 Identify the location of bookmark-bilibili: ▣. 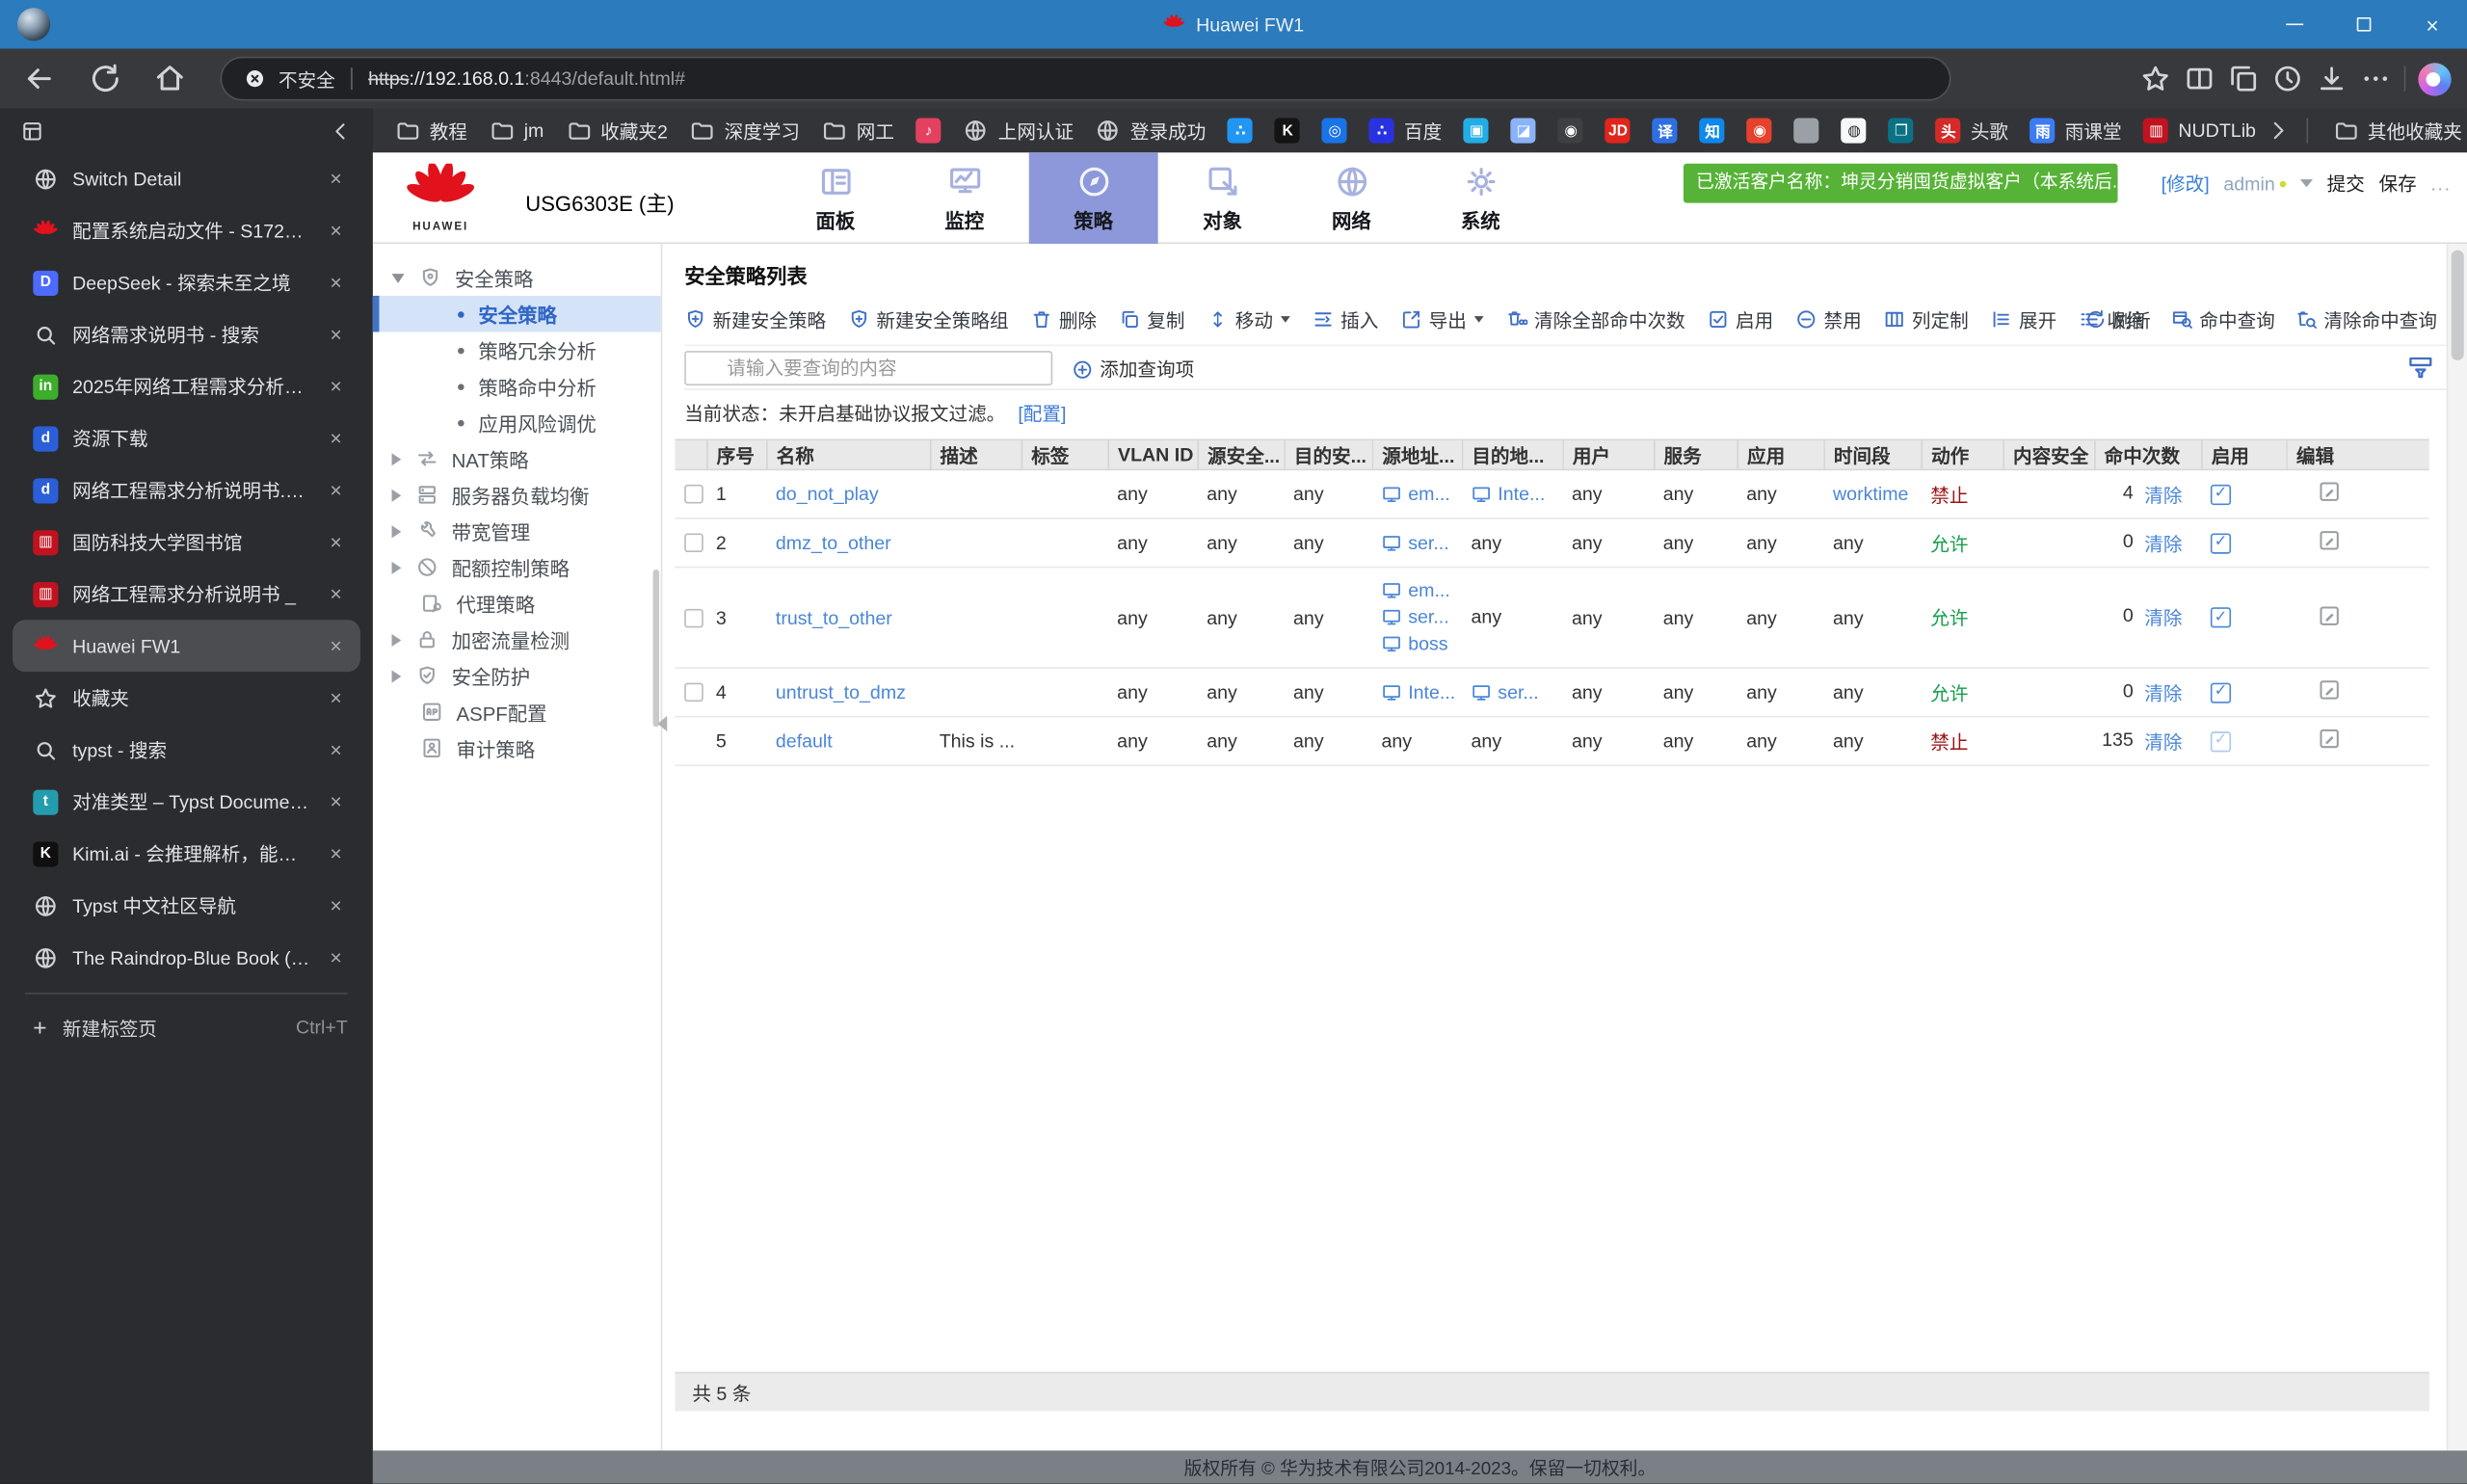
(1476, 130).